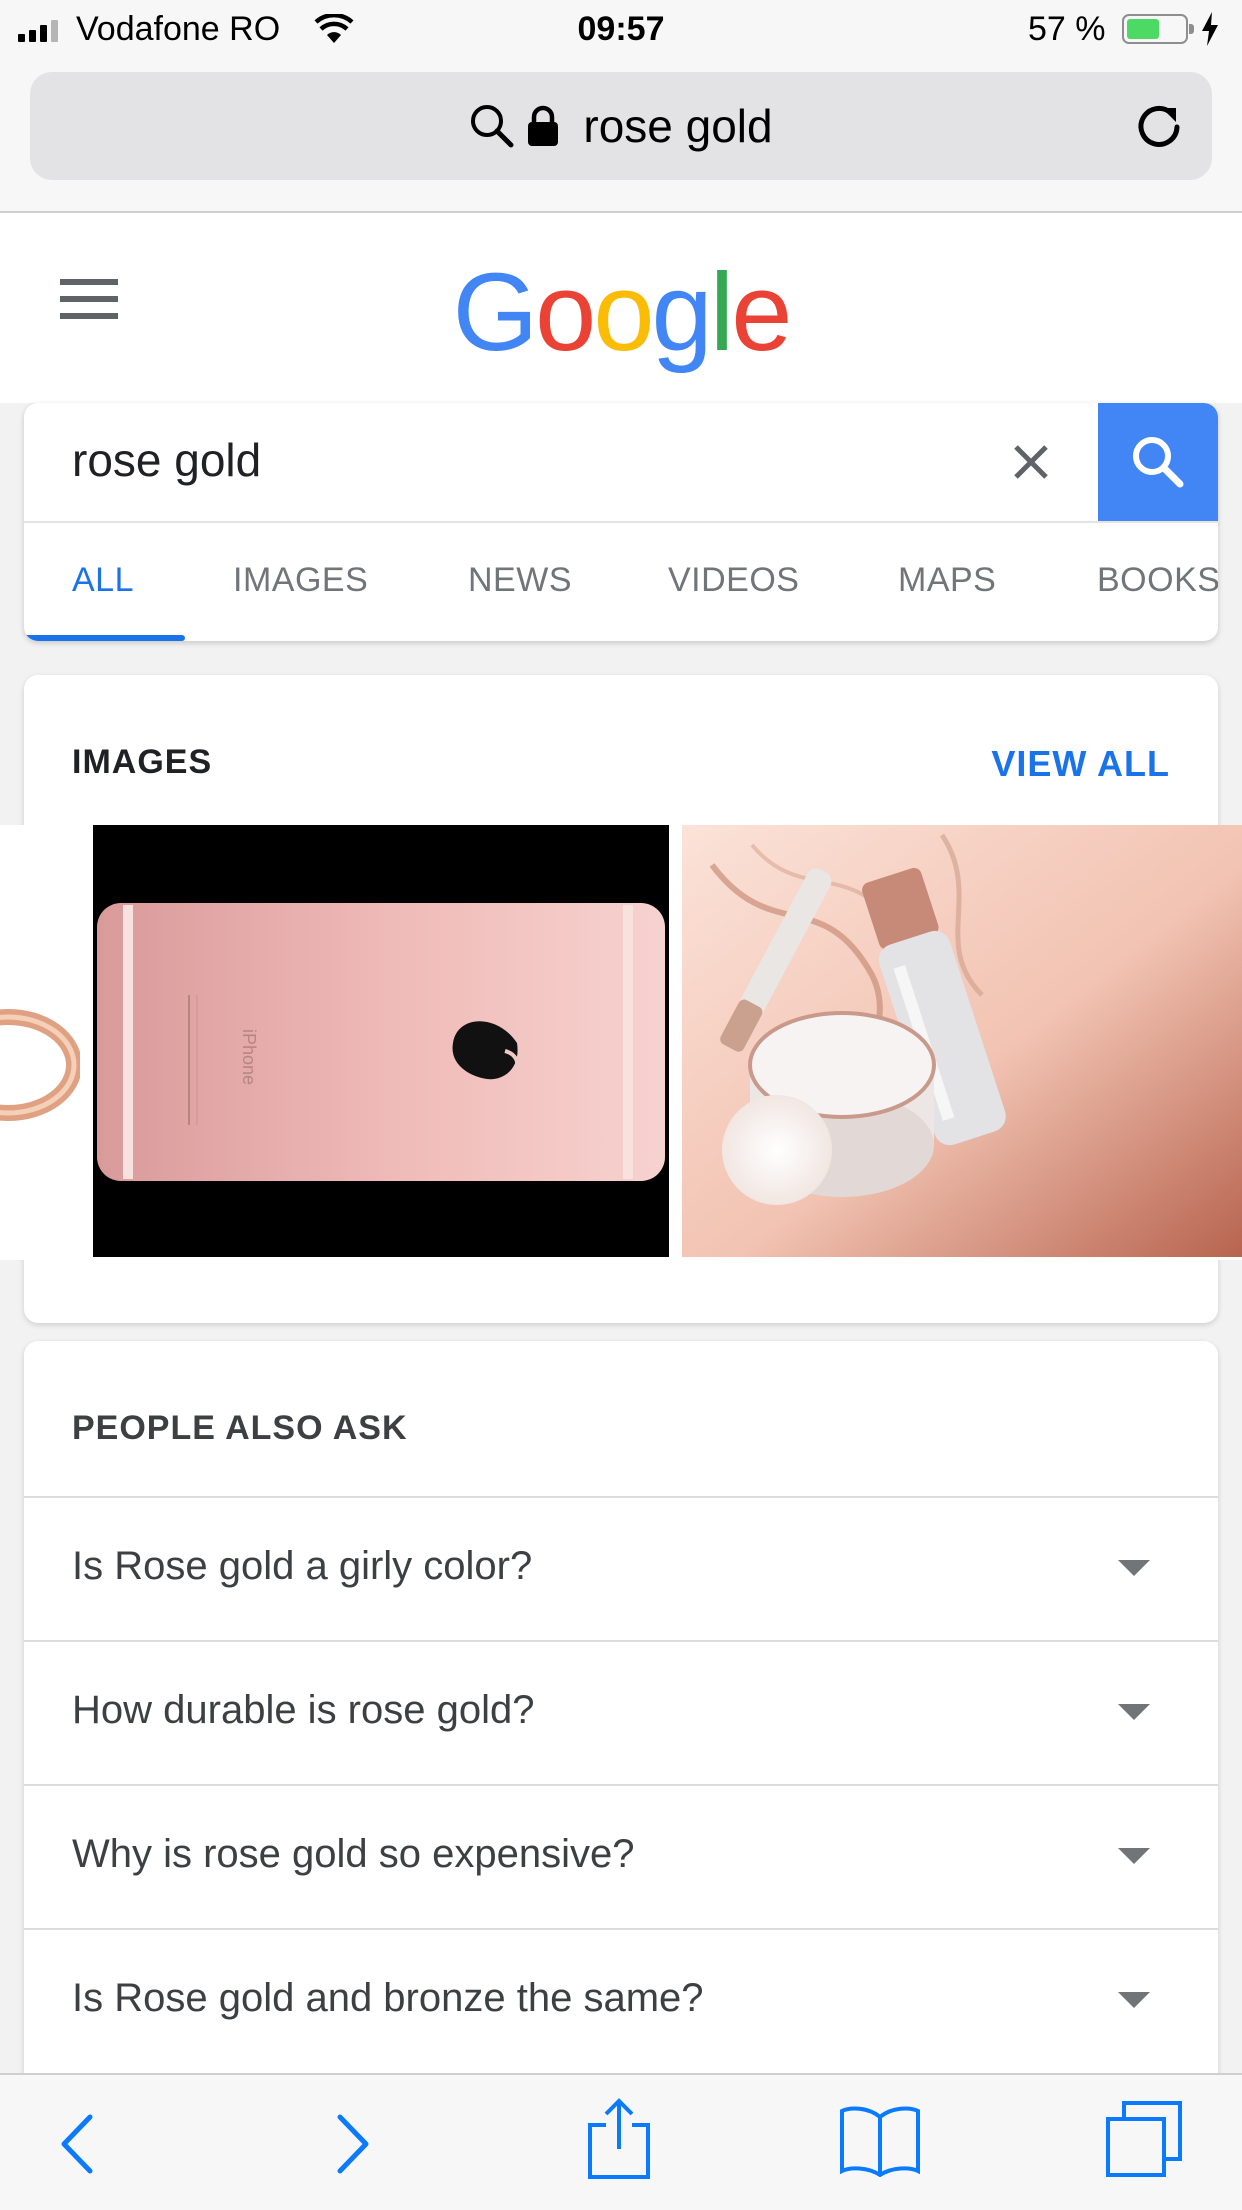 This screenshot has width=1242, height=2210. I want to click on paa-question-item: Is Rose gold and bronze the same?, so click(621, 2000).